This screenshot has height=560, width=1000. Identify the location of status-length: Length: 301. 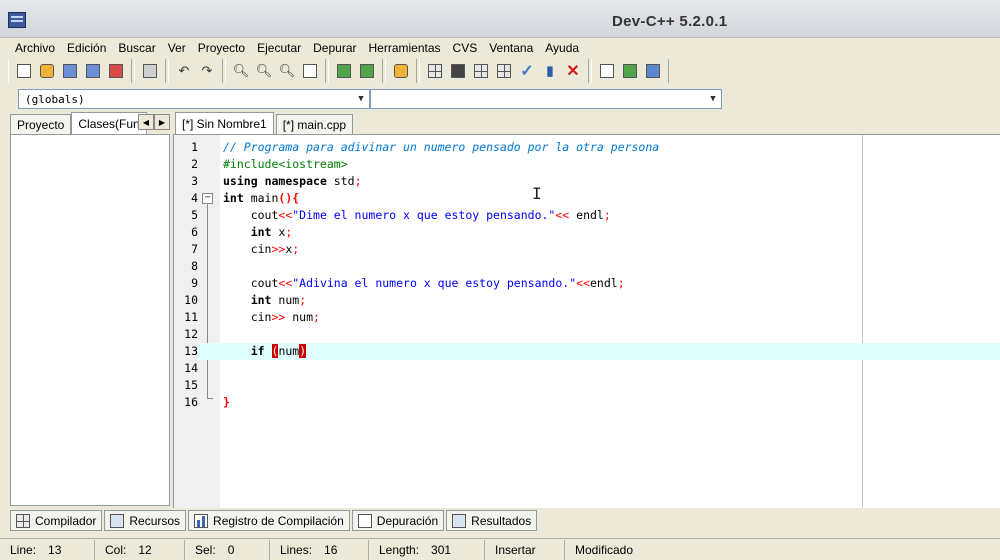
(427, 549).